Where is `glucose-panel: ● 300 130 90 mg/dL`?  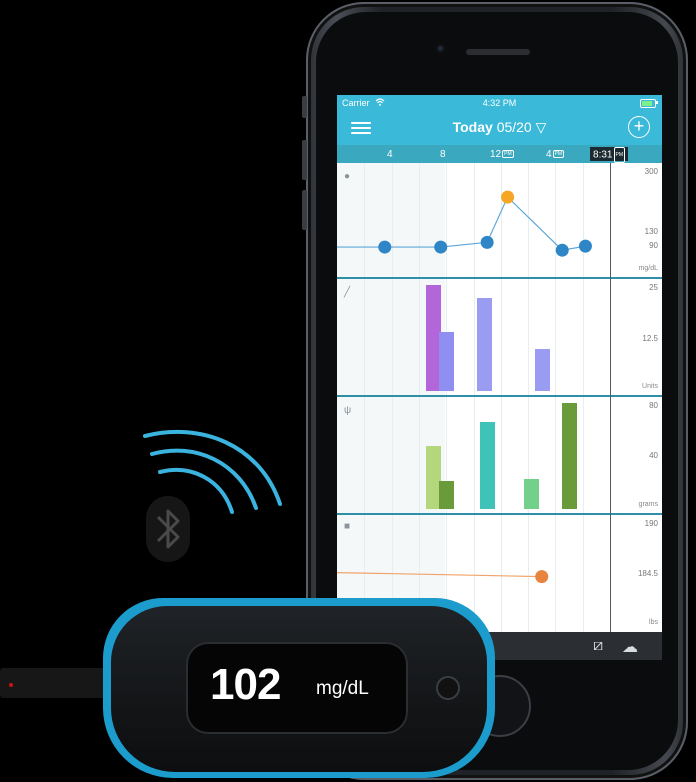
glucose-panel: ● 300 130 90 mg/dL is located at coordinates (499, 220).